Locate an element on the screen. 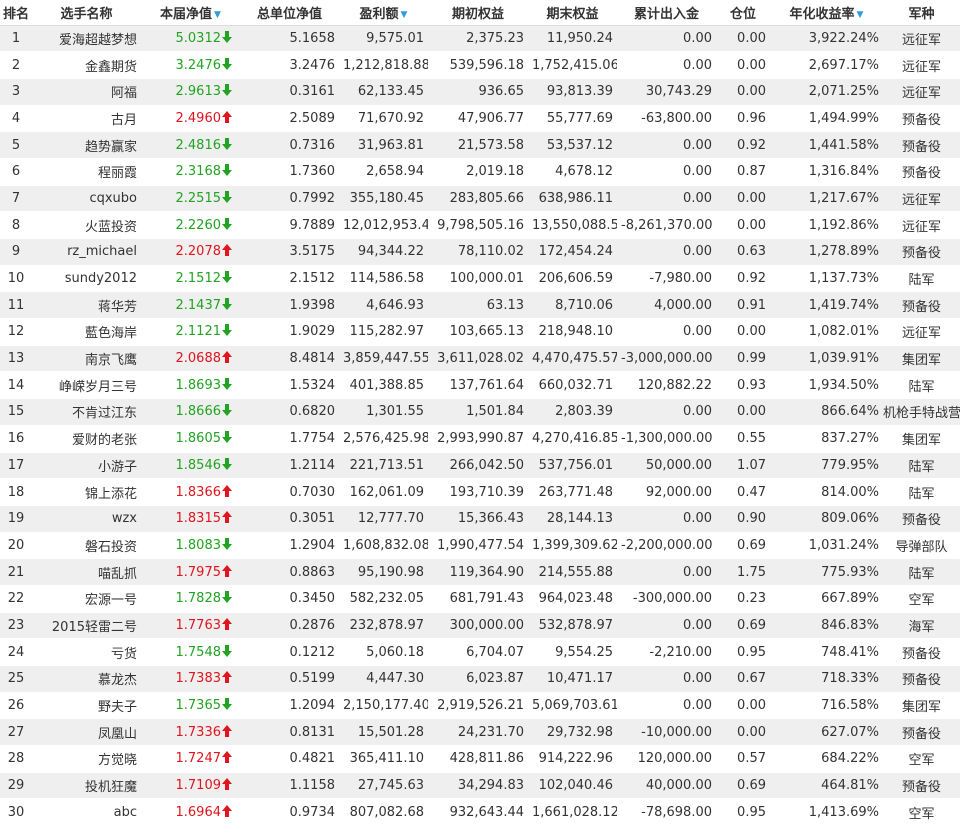 The height and width of the screenshot is (830, 960). unit-nav-cell: 3.5175 is located at coordinates (289, 252).